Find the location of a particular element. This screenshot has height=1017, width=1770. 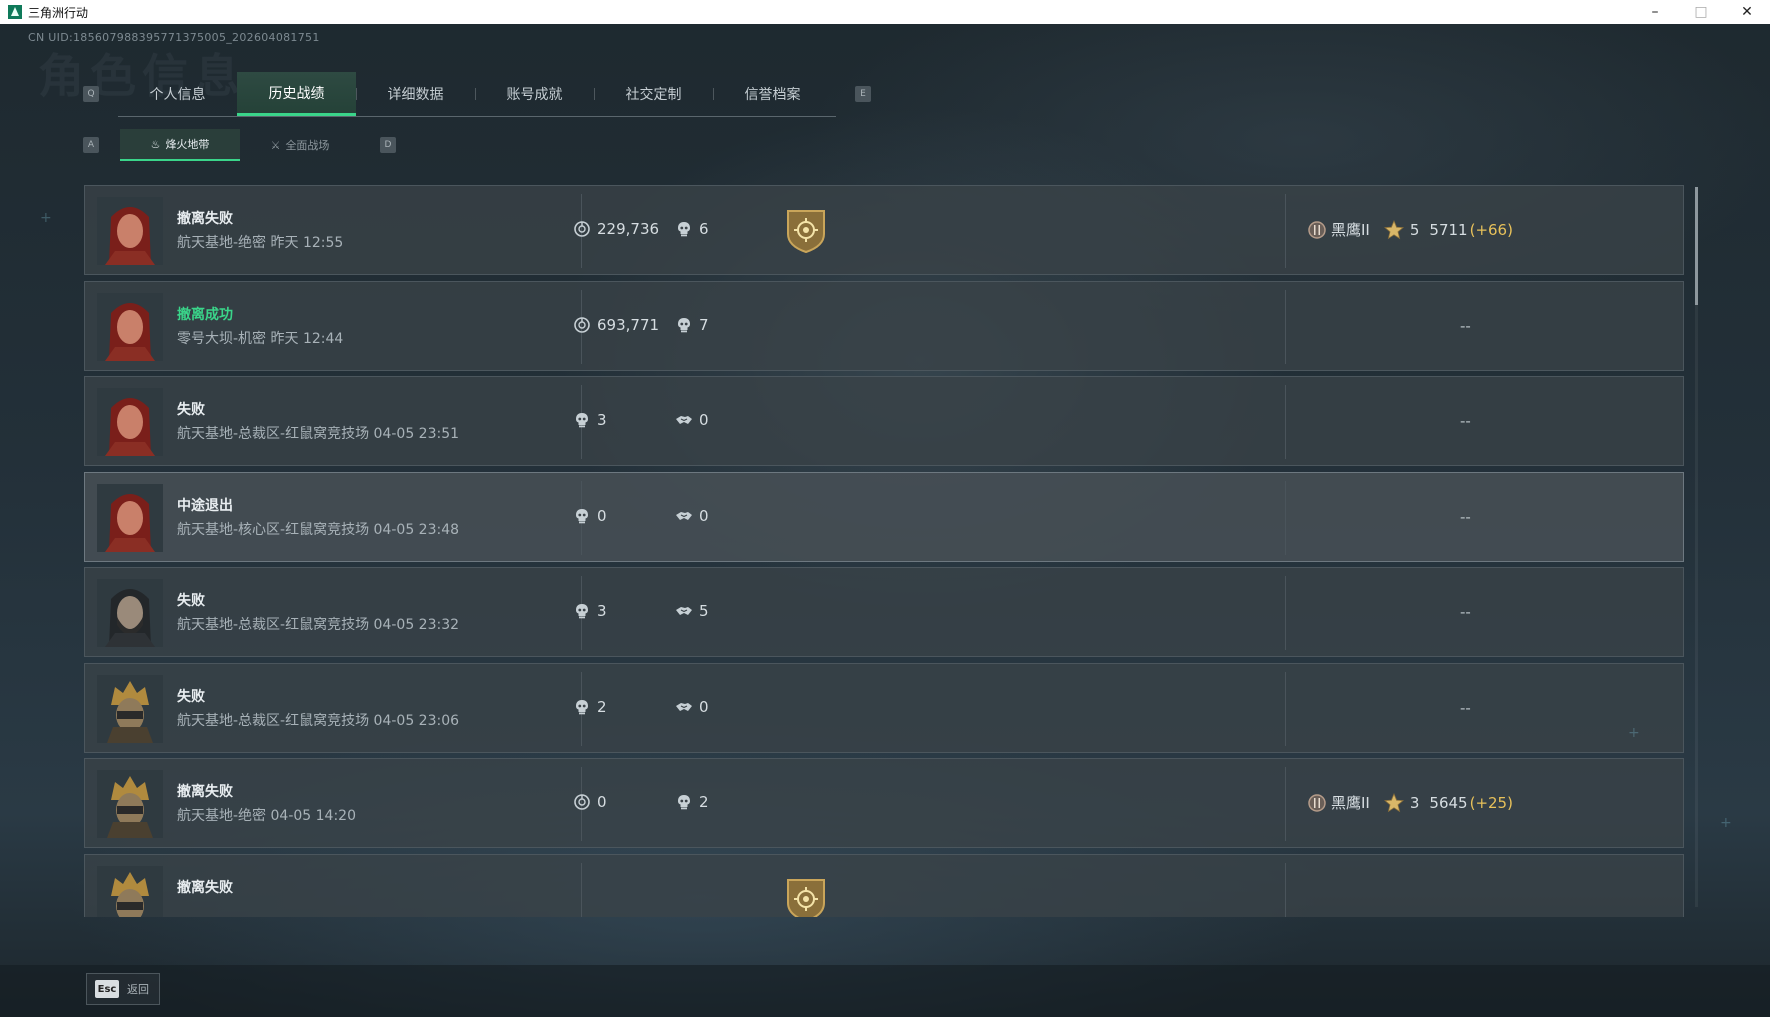

close-button: ✕ is located at coordinates (1747, 12).